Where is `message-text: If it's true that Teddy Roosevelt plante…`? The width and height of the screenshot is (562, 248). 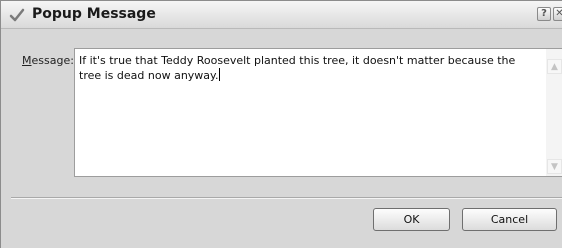 message-text: If it's true that Teddy Roosevelt plante… is located at coordinates (309, 68).